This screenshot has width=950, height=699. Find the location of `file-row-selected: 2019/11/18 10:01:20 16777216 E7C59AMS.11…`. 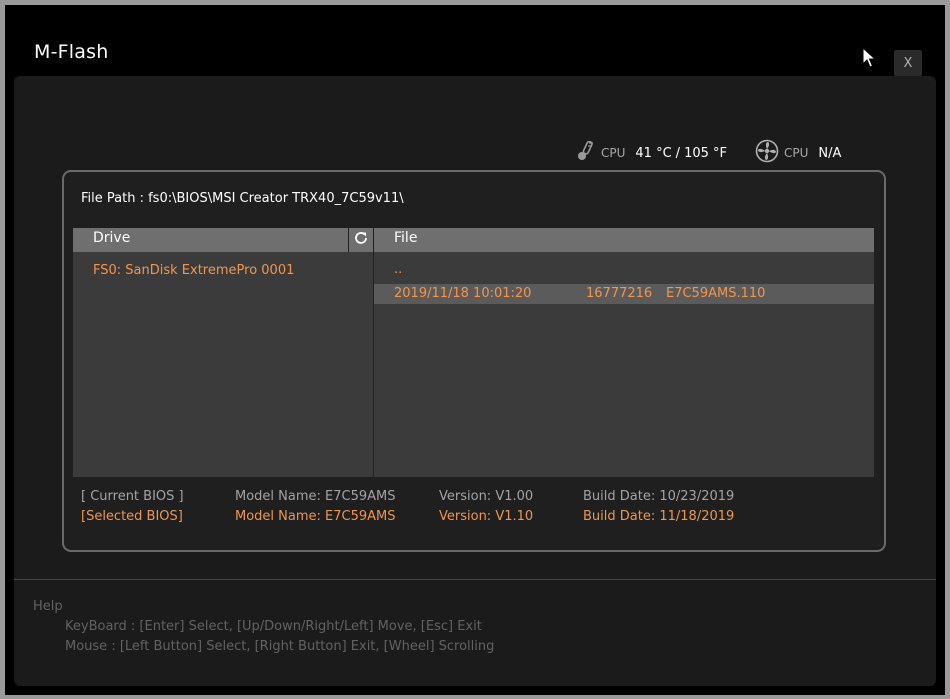

file-row-selected: 2019/11/18 10:01:20 16777216 E7C59AMS.11… is located at coordinates (624, 294).